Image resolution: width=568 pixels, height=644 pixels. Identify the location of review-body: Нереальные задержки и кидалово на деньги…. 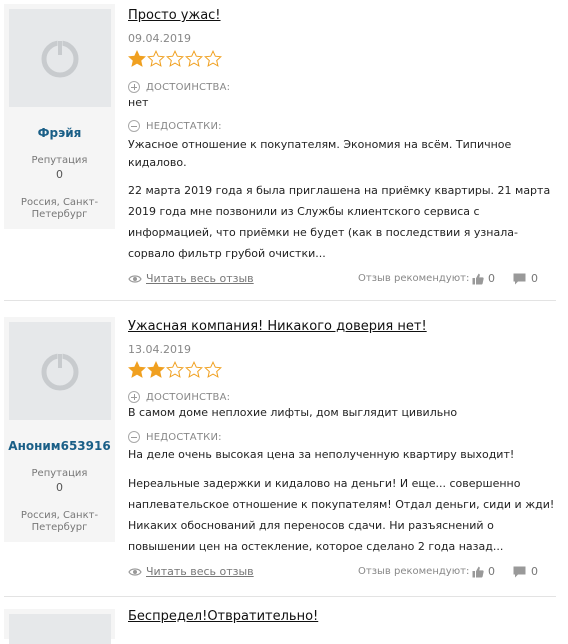
(341, 515).